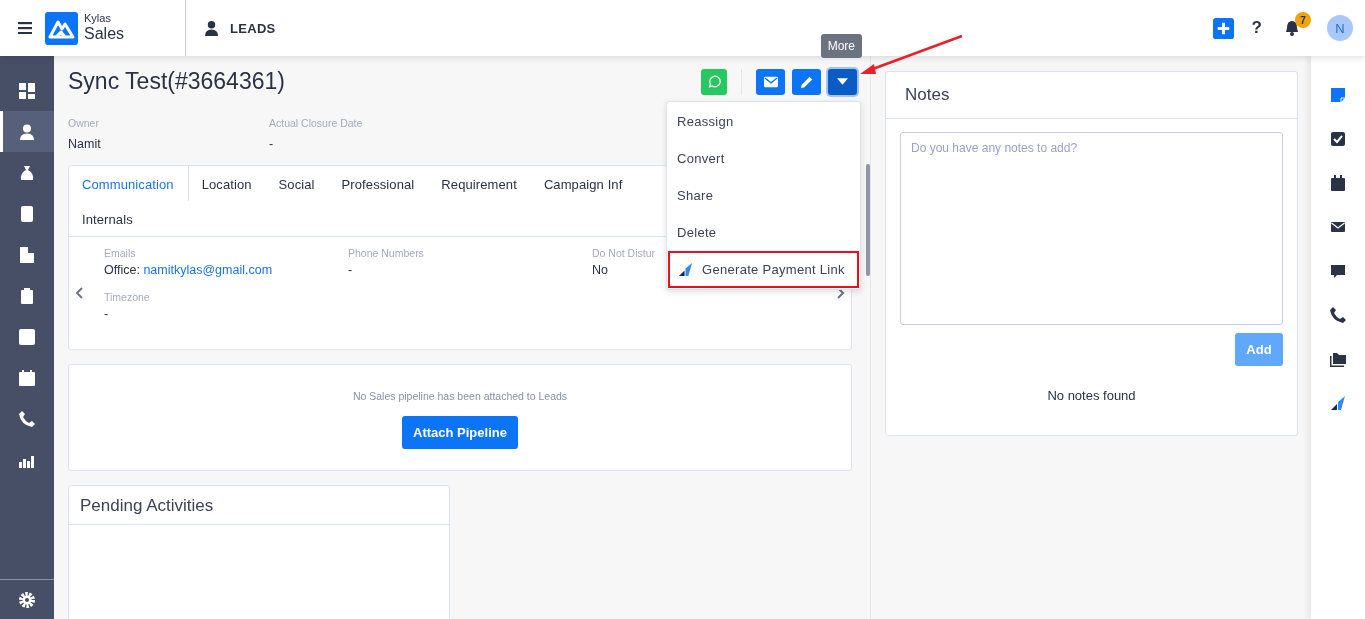 The height and width of the screenshot is (619, 1365). Describe the element at coordinates (763, 121) in the screenshot. I see `menu-item: Reassign` at that location.